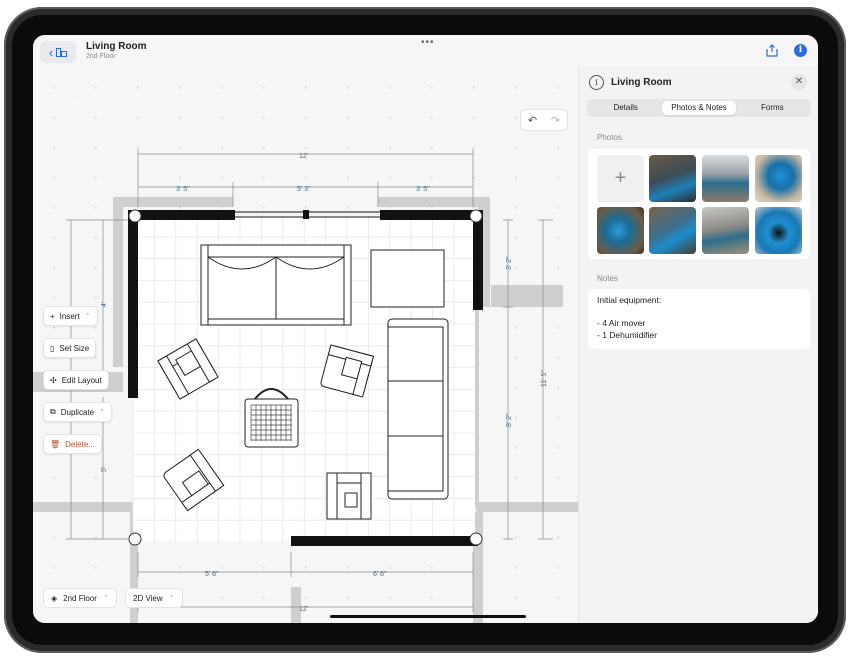 Image resolution: width=850 pixels, height=658 pixels. What do you see at coordinates (101, 56) in the screenshot?
I see `floor-subtitle: 2nd Floor` at bounding box center [101, 56].